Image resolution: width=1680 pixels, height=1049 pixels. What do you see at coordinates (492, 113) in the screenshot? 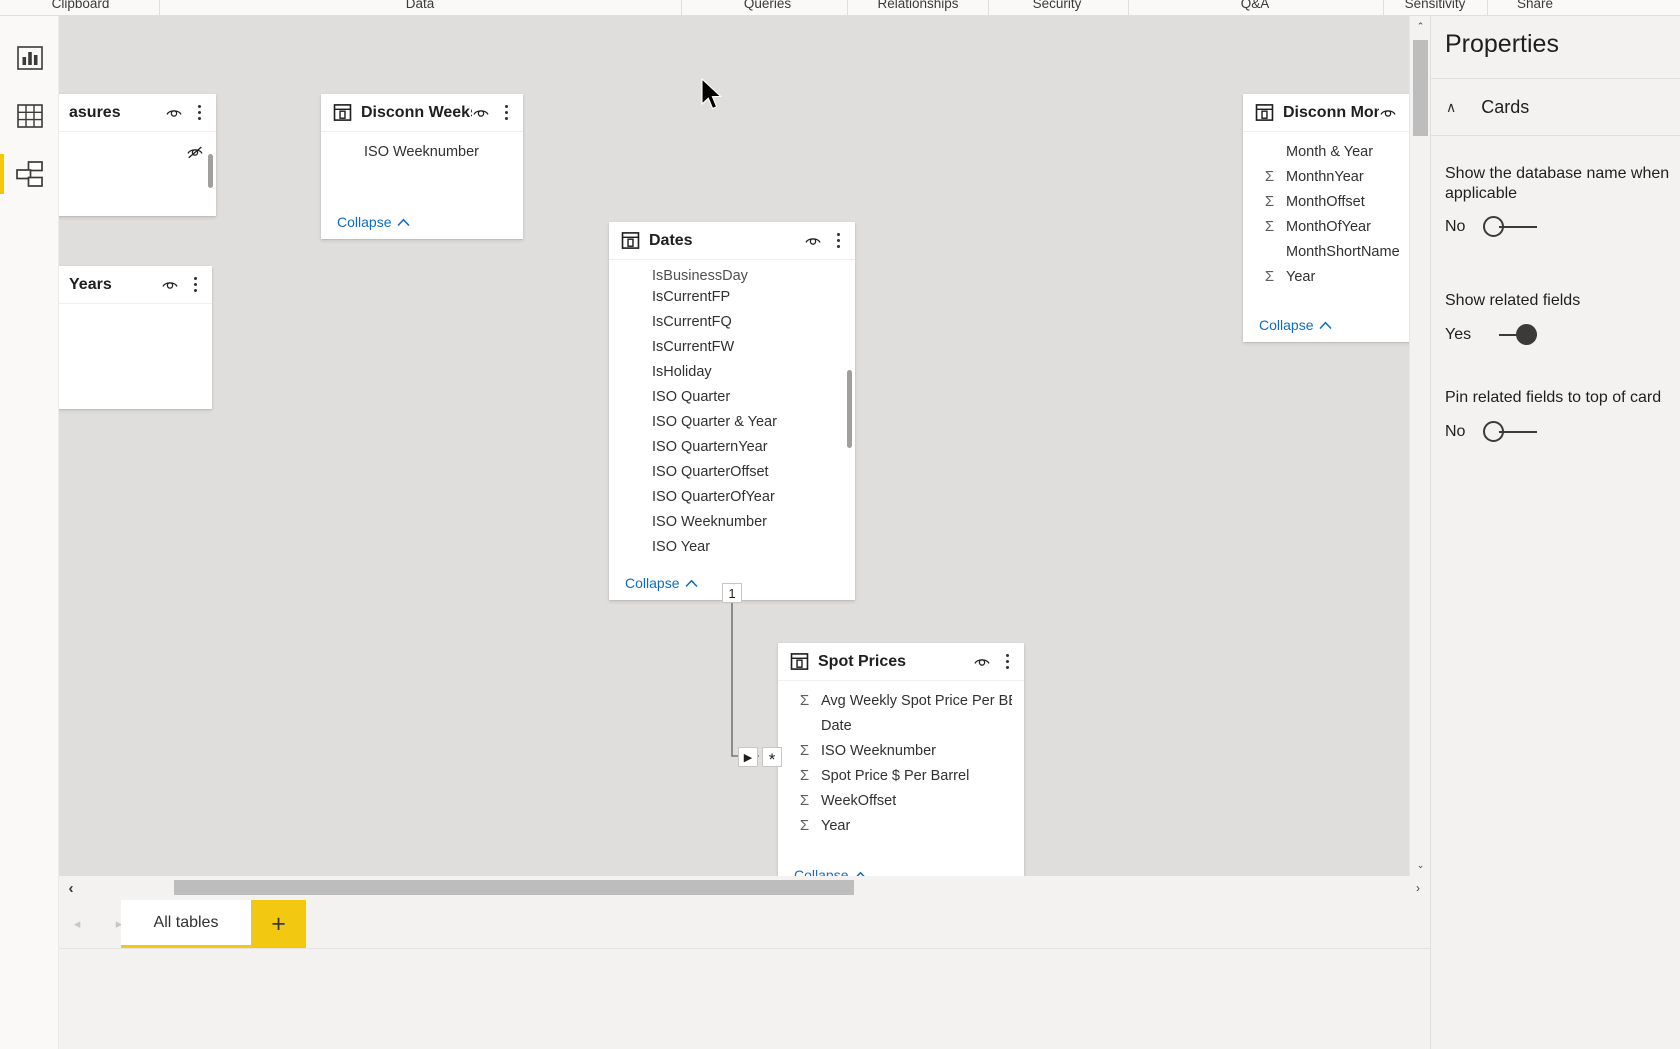
I see `table-card-header-actions` at bounding box center [492, 113].